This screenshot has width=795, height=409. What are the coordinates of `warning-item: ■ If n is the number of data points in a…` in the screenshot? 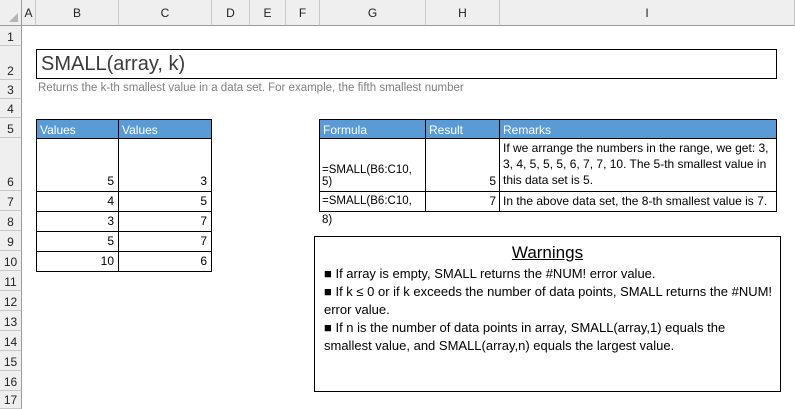 It's located at (525, 336).